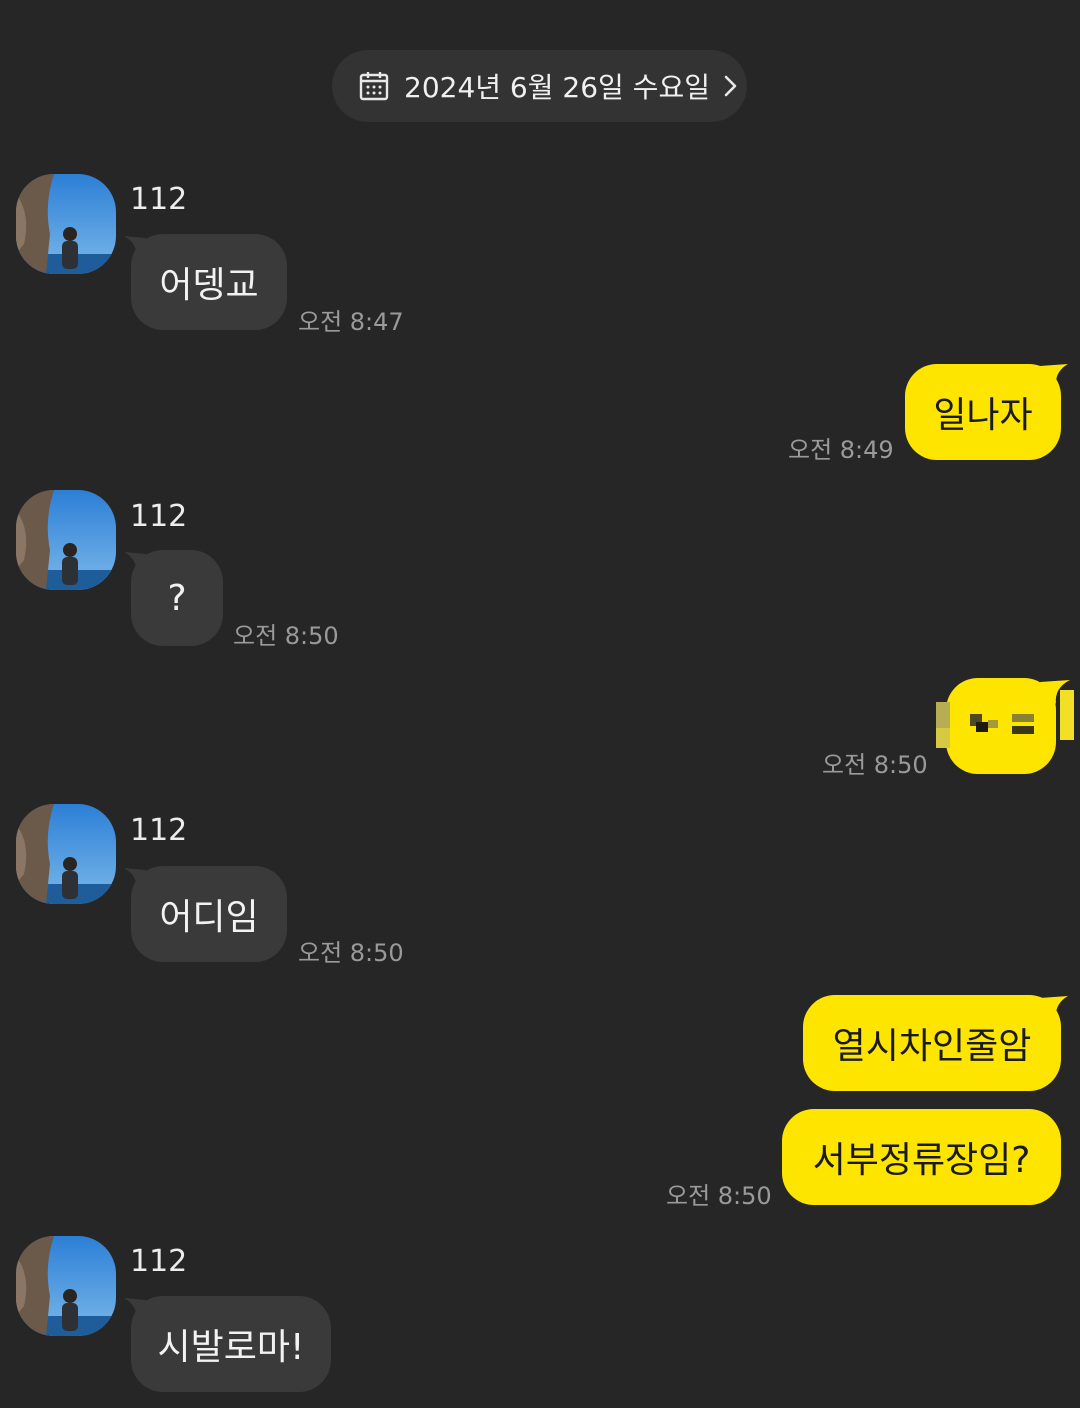 Image resolution: width=1080 pixels, height=1408 pixels. What do you see at coordinates (921, 1157) in the screenshot?
I see `message-bubble: 서부정류장임?` at bounding box center [921, 1157].